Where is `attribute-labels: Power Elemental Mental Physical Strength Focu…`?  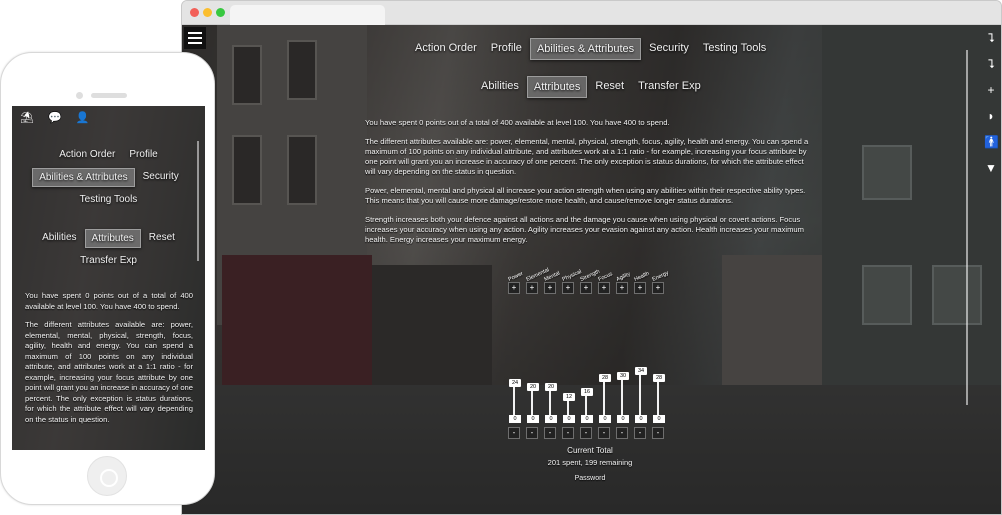 attribute-labels: Power Elemental Mental Physical Strength Focu… is located at coordinates (592, 274).